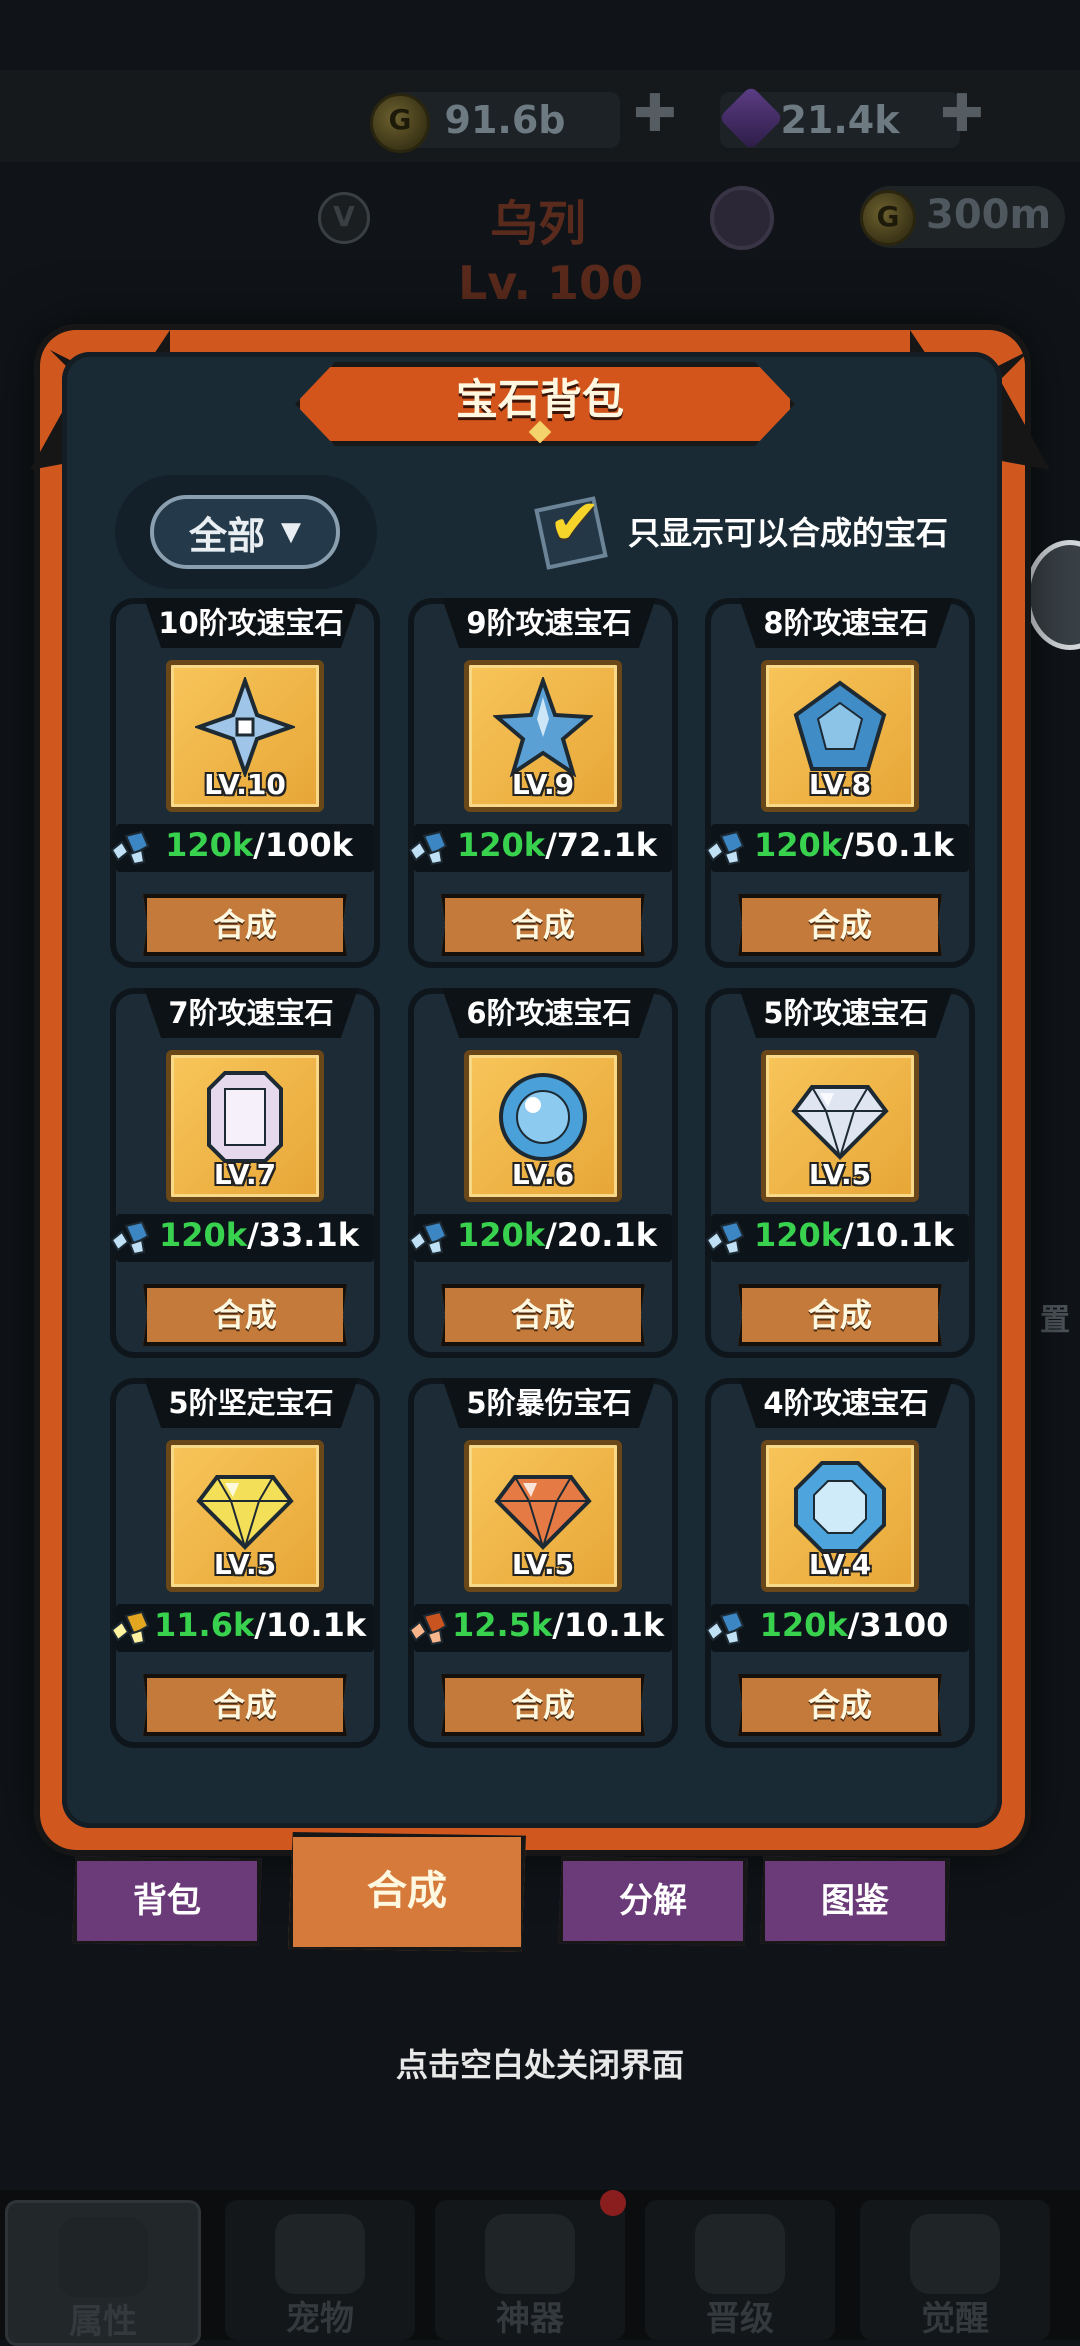  What do you see at coordinates (854, 1235) in the screenshot?
I see `shard-count: 120k/10.1k` at bounding box center [854, 1235].